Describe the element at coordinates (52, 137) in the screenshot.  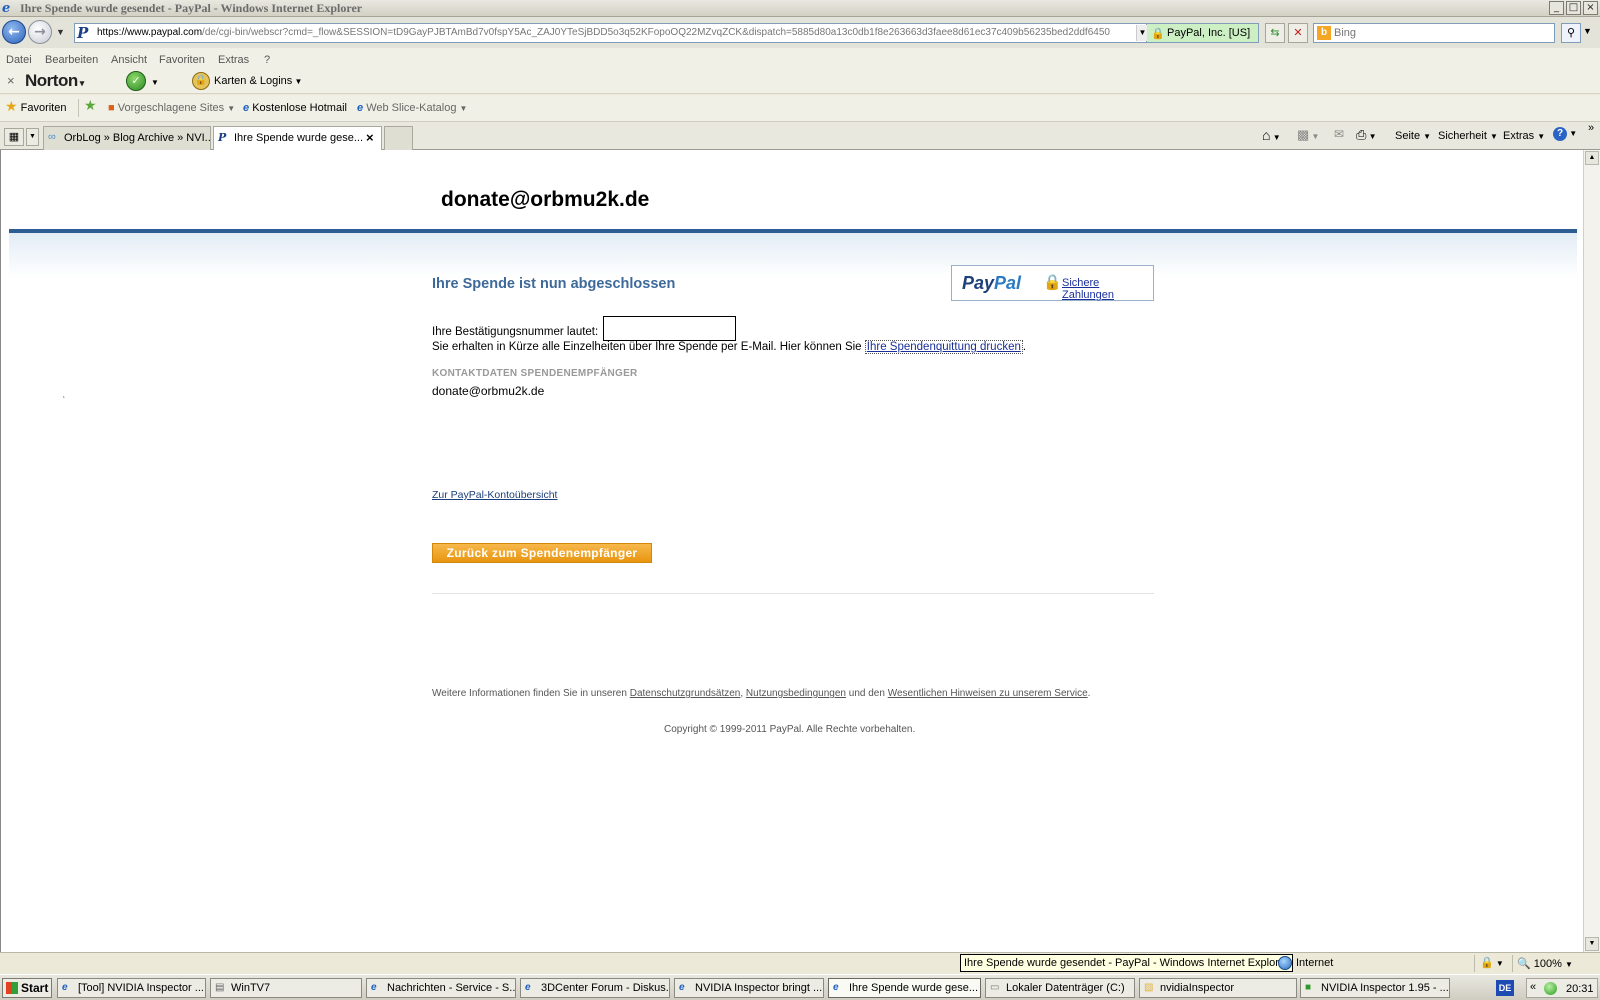
I see `orblog-favicon-icon: ∞` at that location.